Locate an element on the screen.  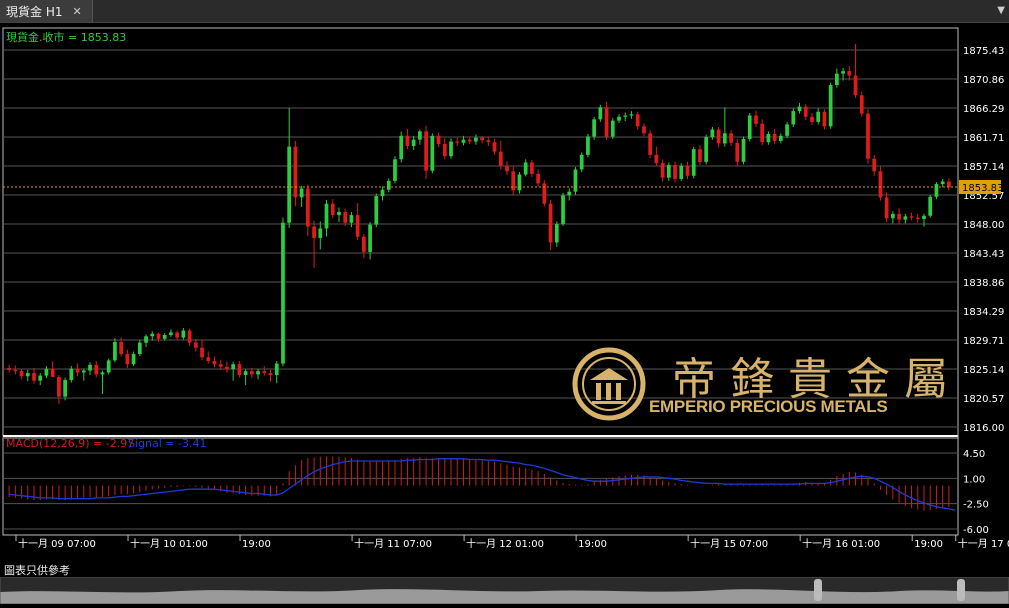
scroll-handle-left is located at coordinates (818, 590).